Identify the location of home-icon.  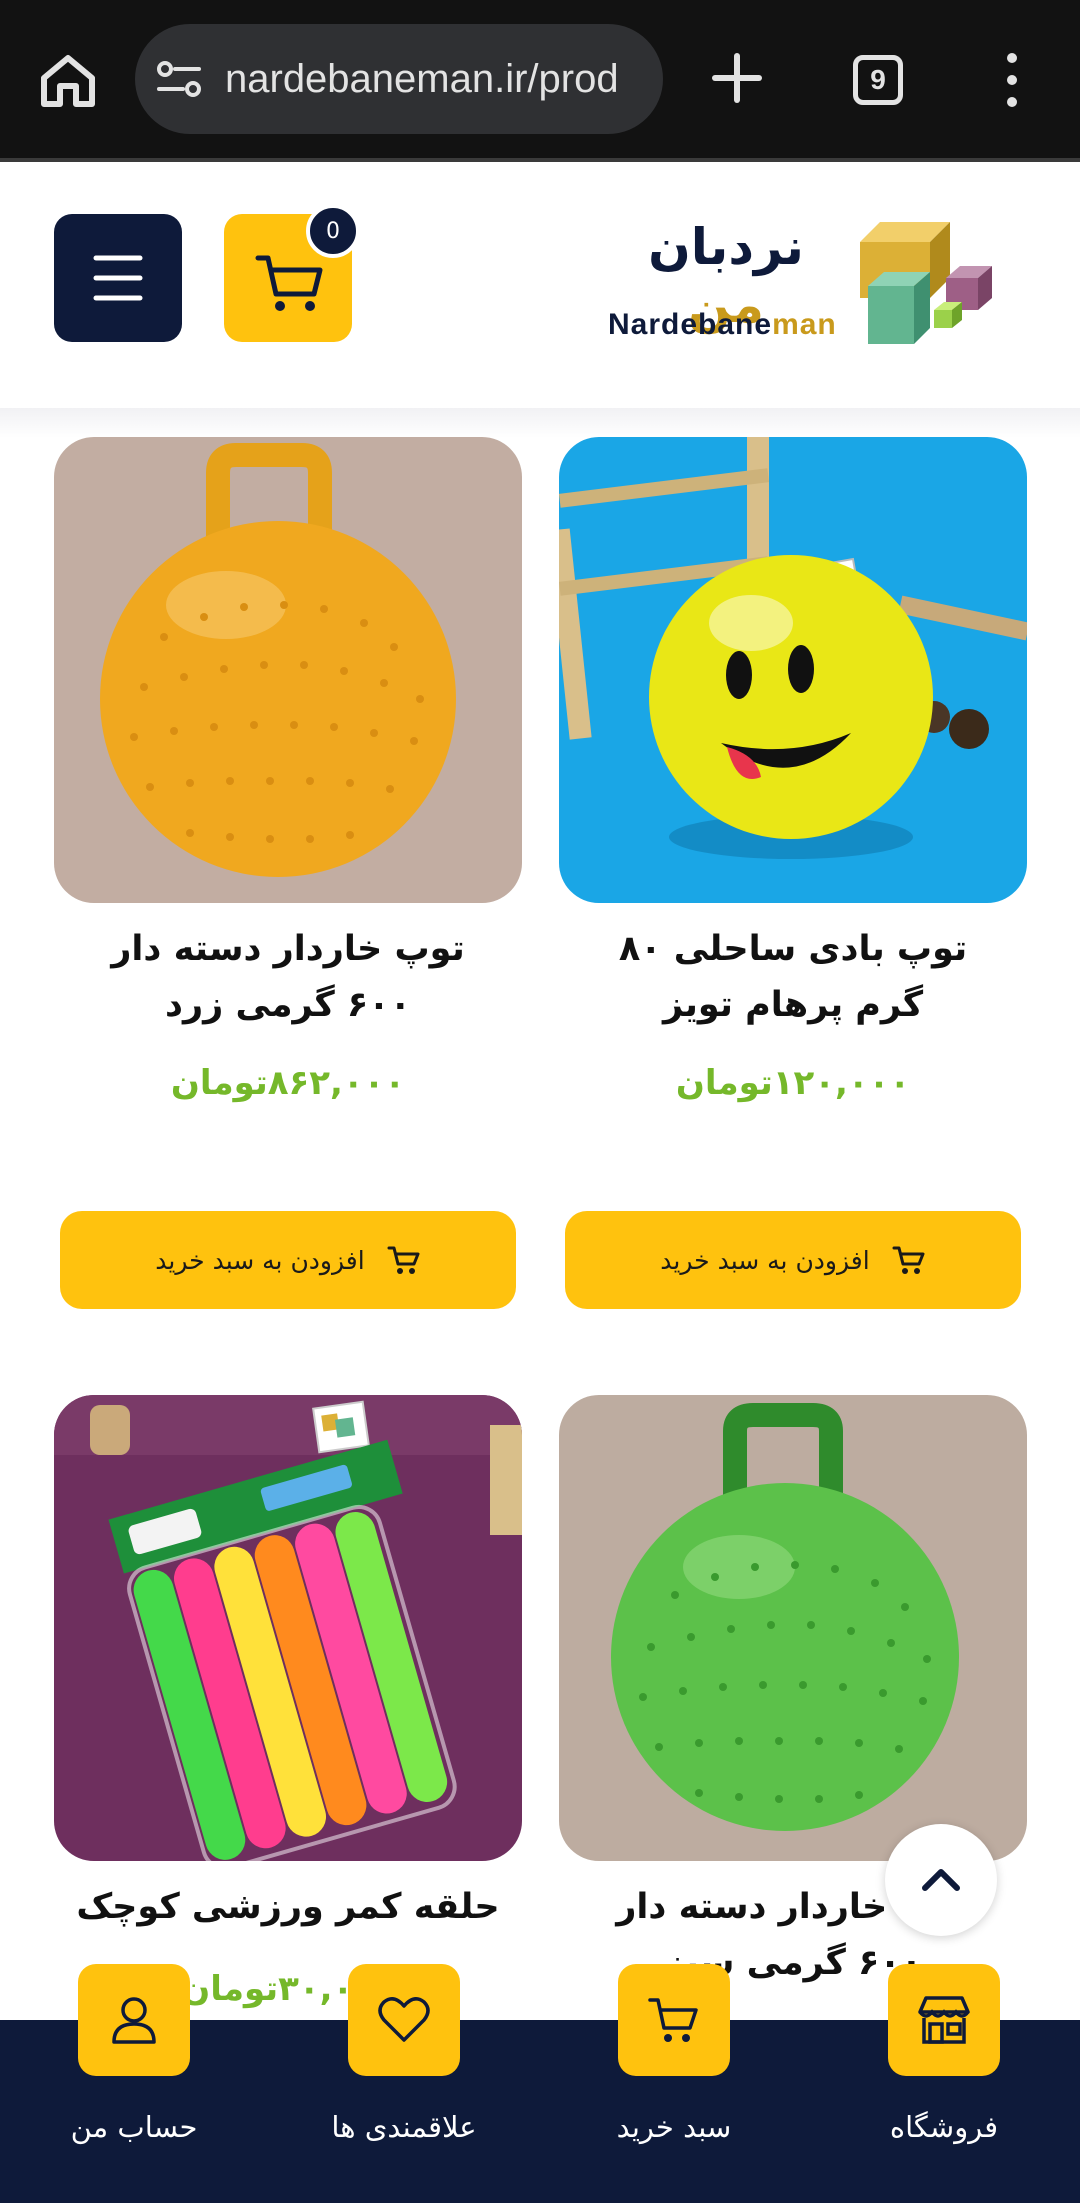
(68, 80).